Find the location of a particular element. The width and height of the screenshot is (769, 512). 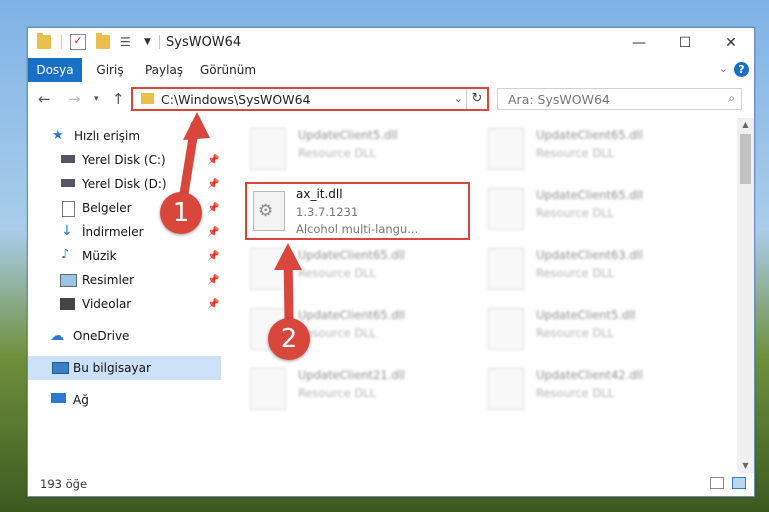

step-badge-2: 2 is located at coordinates (289, 339).